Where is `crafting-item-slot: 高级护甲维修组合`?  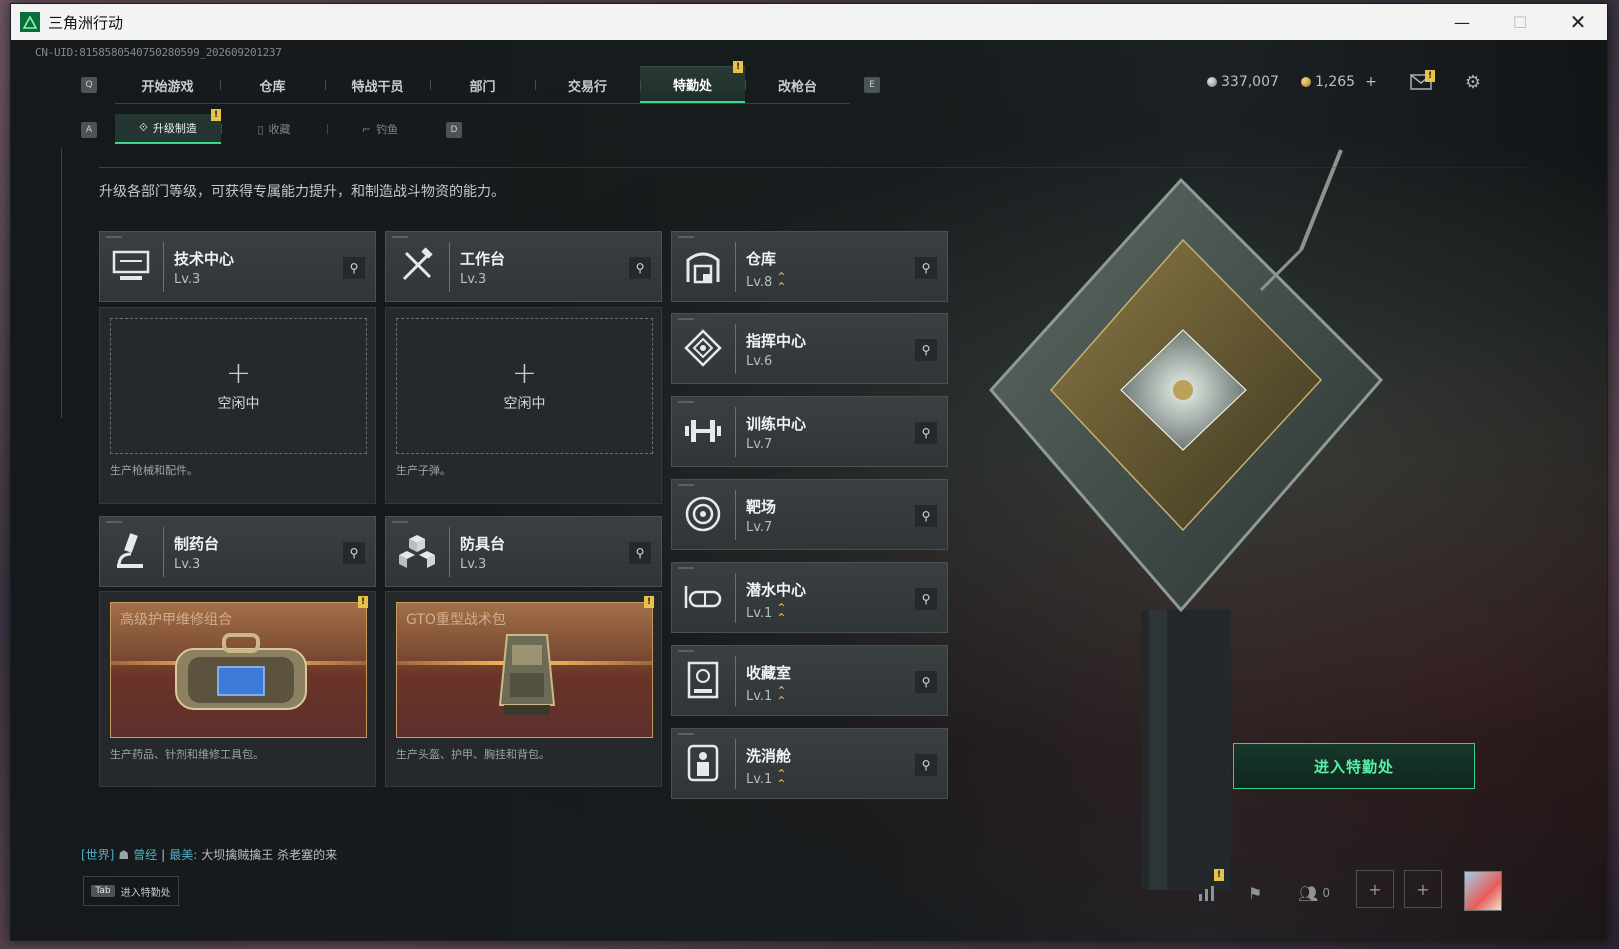 crafting-item-slot: 高级护甲维修组合 is located at coordinates (238, 670).